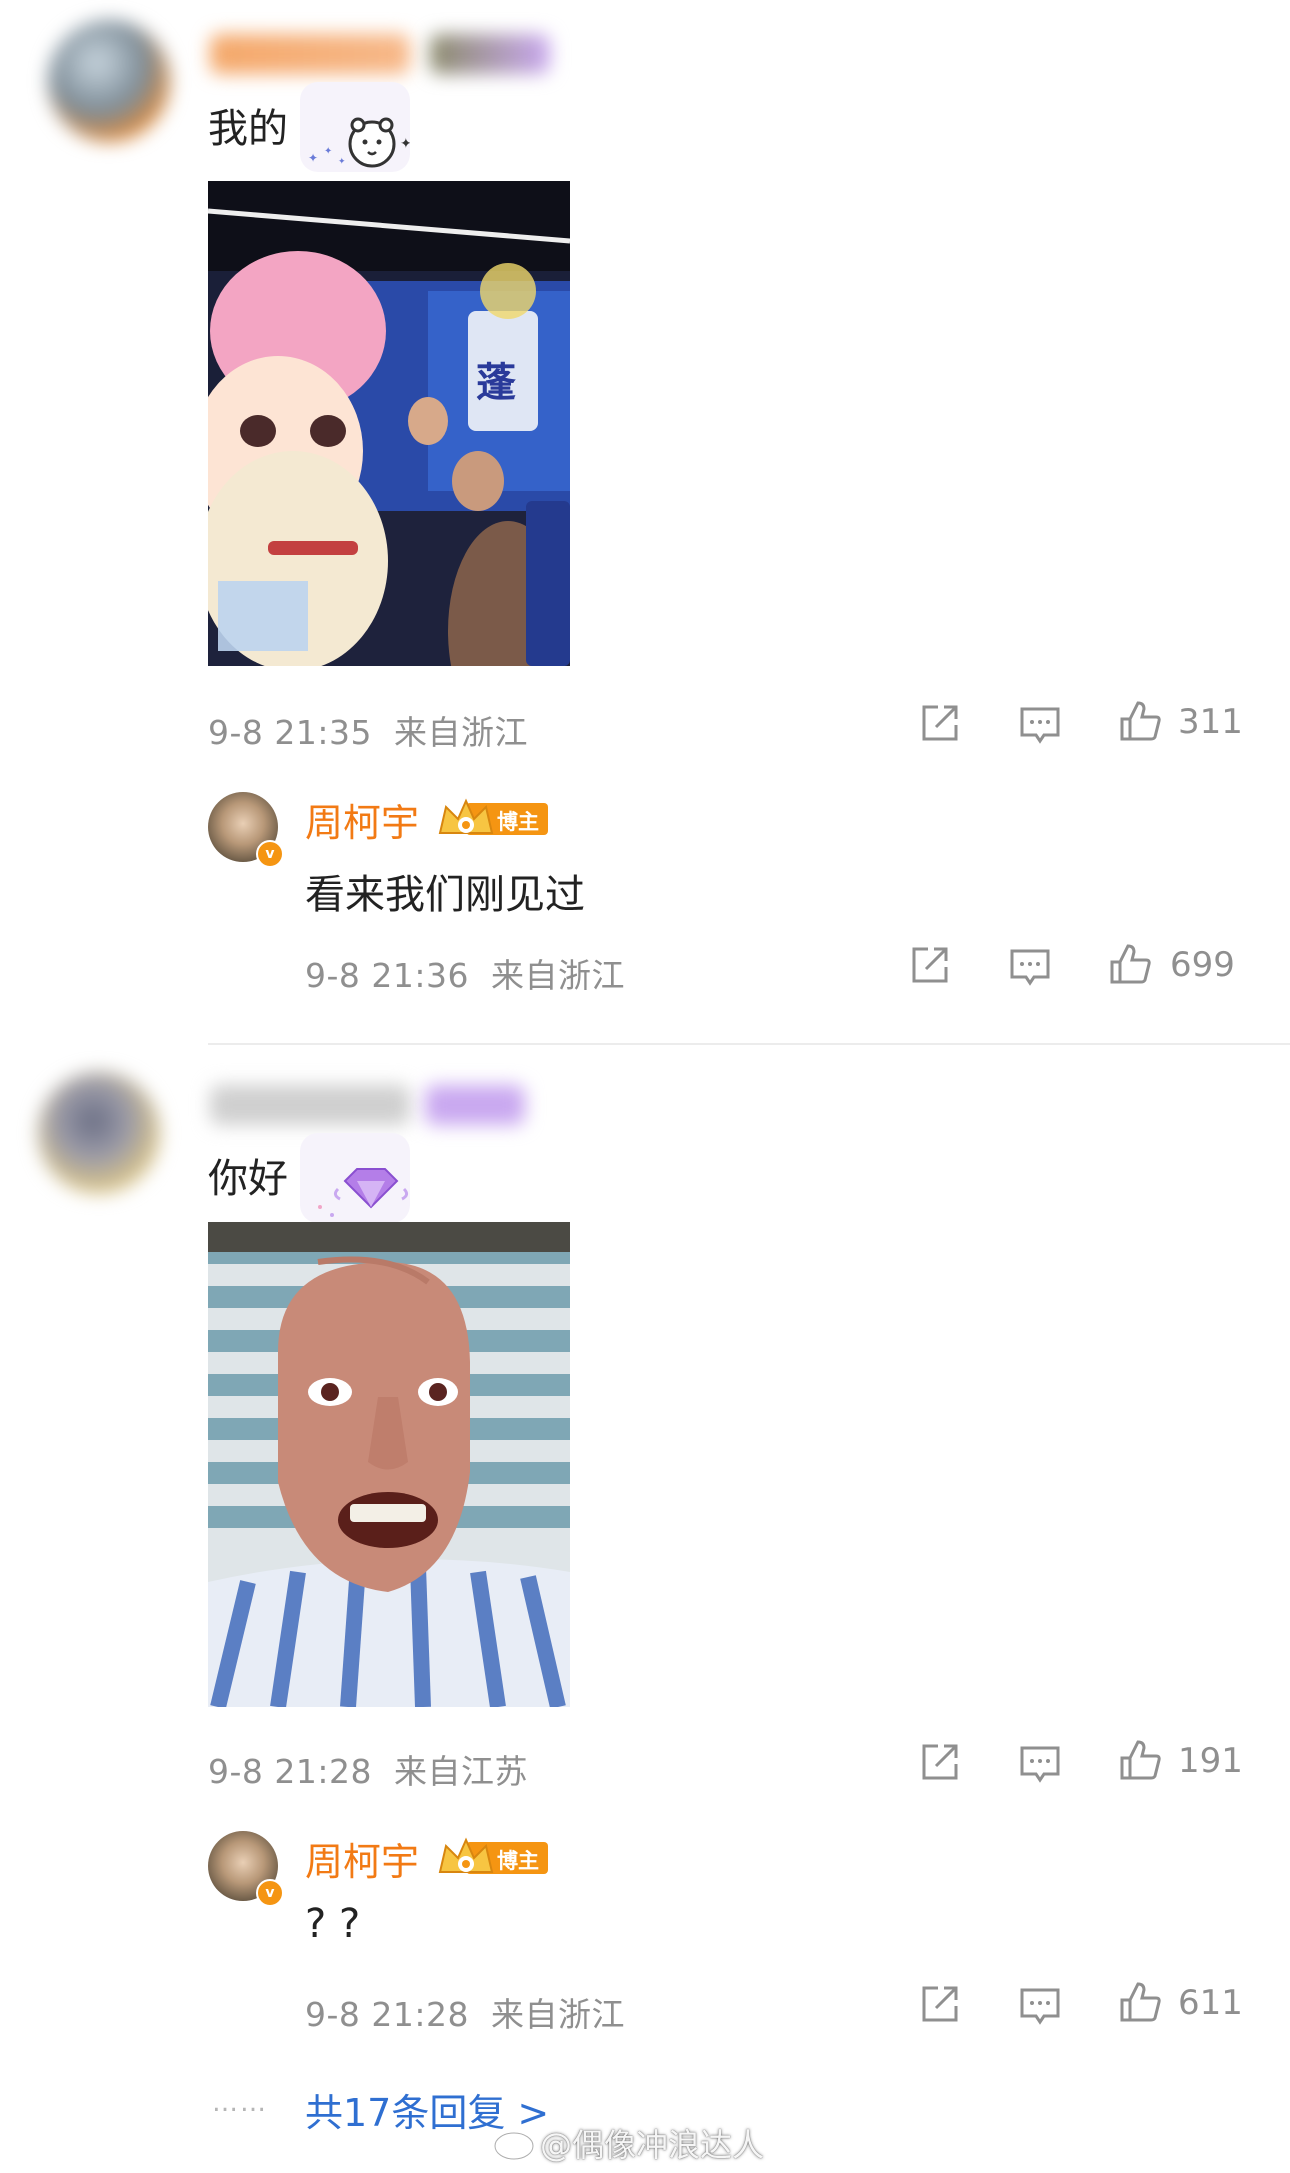  What do you see at coordinates (333, 1924) in the screenshot?
I see `reply-text: ? ?` at bounding box center [333, 1924].